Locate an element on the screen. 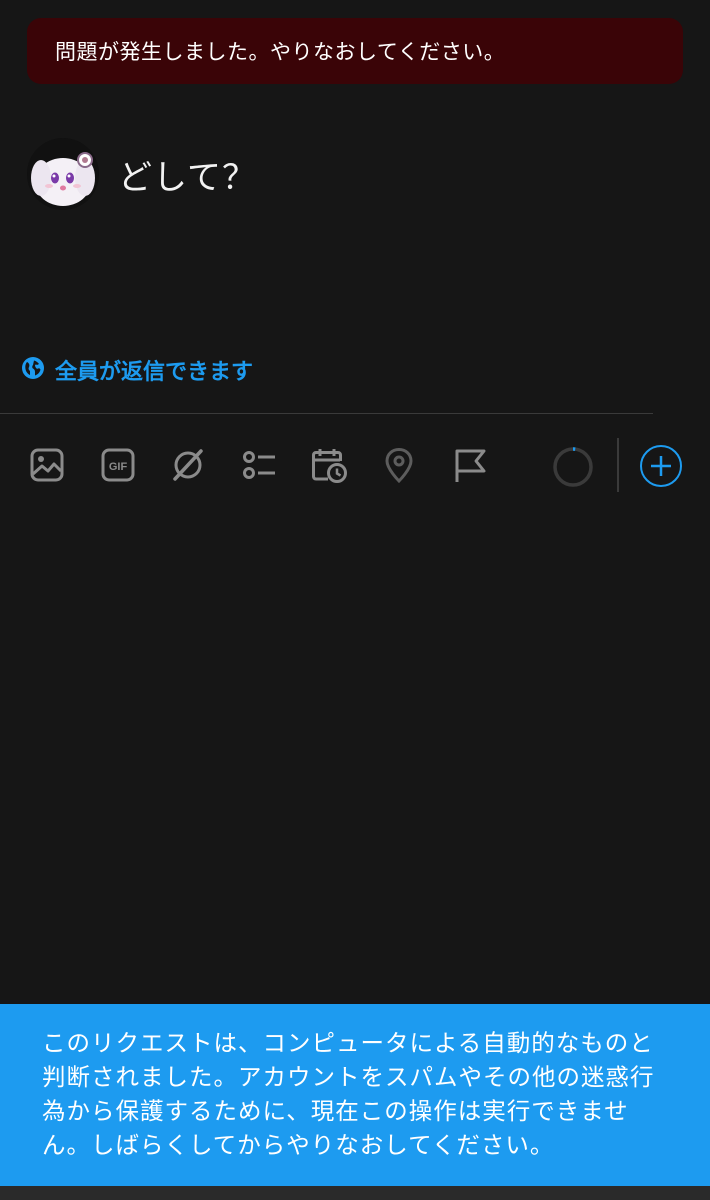 Image resolution: width=710 pixels, height=1200 pixels. gif-icon: GIF is located at coordinates (118, 465).